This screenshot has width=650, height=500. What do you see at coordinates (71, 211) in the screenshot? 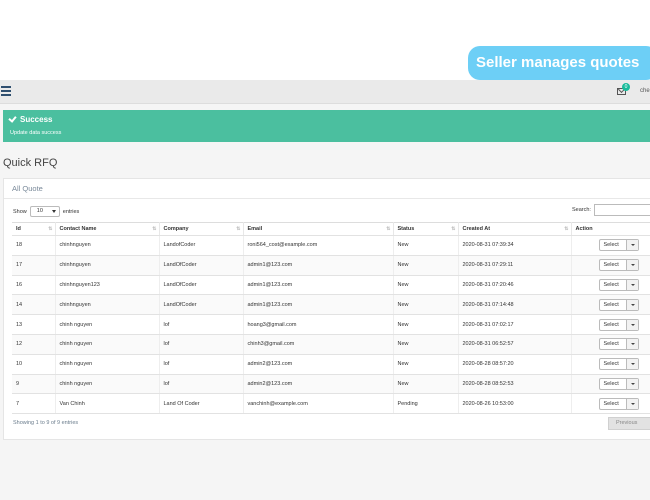
I see `entries-label: entries` at bounding box center [71, 211].